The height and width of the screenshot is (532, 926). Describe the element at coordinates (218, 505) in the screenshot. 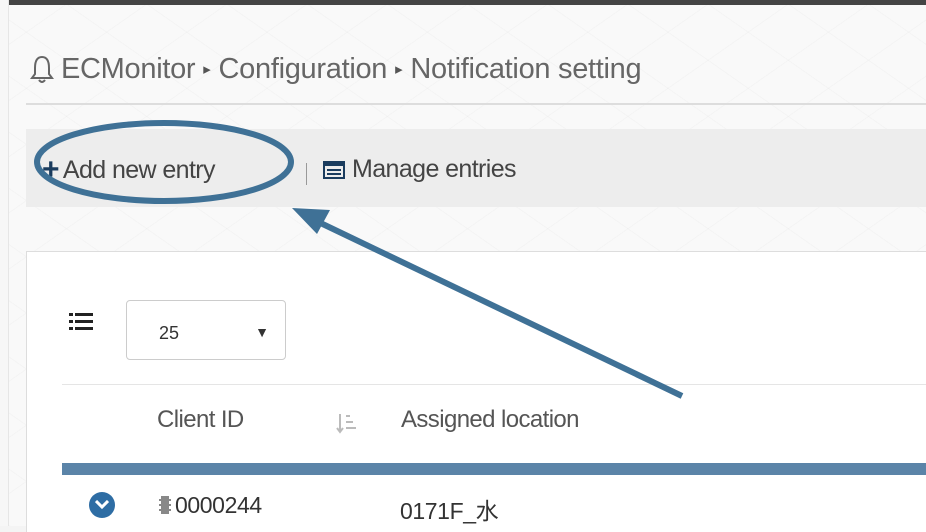

I see `cell-client-id: 0000244` at that location.